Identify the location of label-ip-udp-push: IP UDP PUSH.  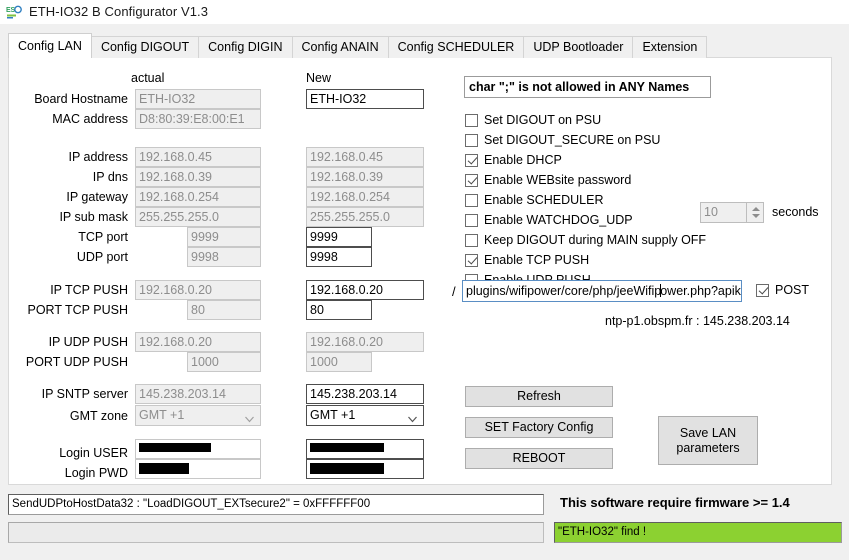
(88, 342).